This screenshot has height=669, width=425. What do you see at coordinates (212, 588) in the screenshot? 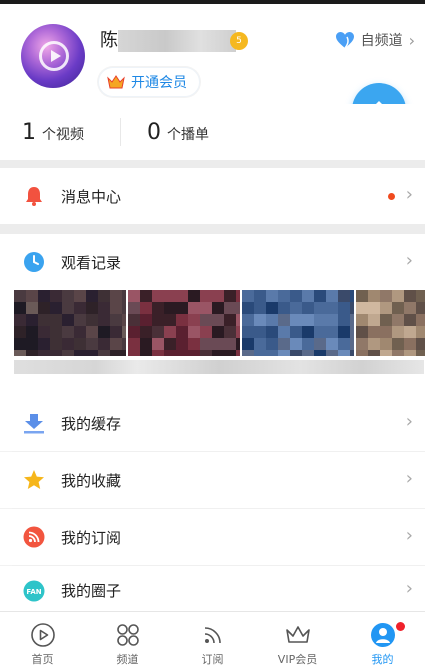
I see `menu-item-circles: FAN 我的圈子 ›` at bounding box center [212, 588].